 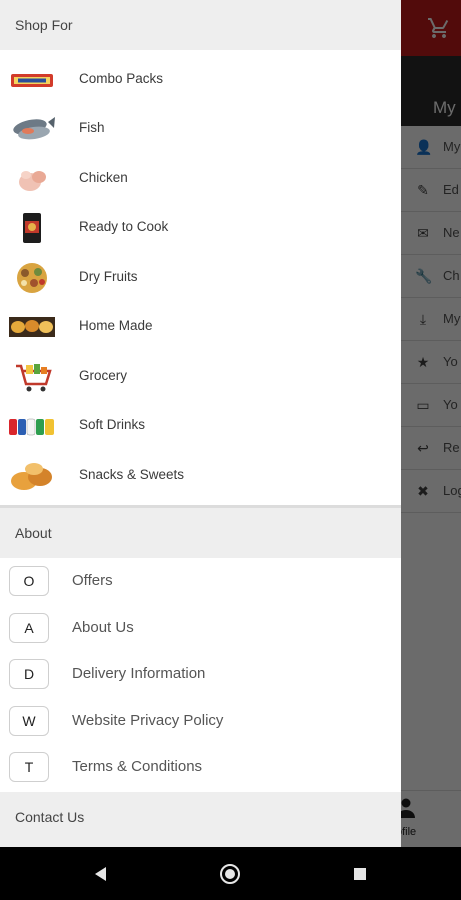 What do you see at coordinates (29, 628) in the screenshot?
I see `letter-badge: A` at bounding box center [29, 628].